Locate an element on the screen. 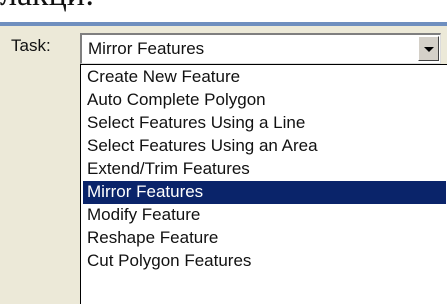  toolbar-top-border is located at coordinates (223, 24).